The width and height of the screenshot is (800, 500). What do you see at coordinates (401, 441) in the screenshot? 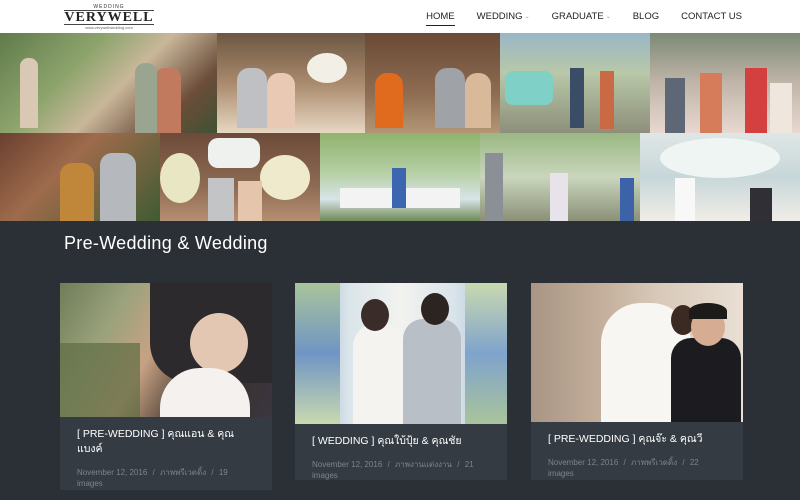
I see `card-title: [ WEDDING ] คุณใบ้ปุ้ย & คุณชัย` at bounding box center [401, 441].